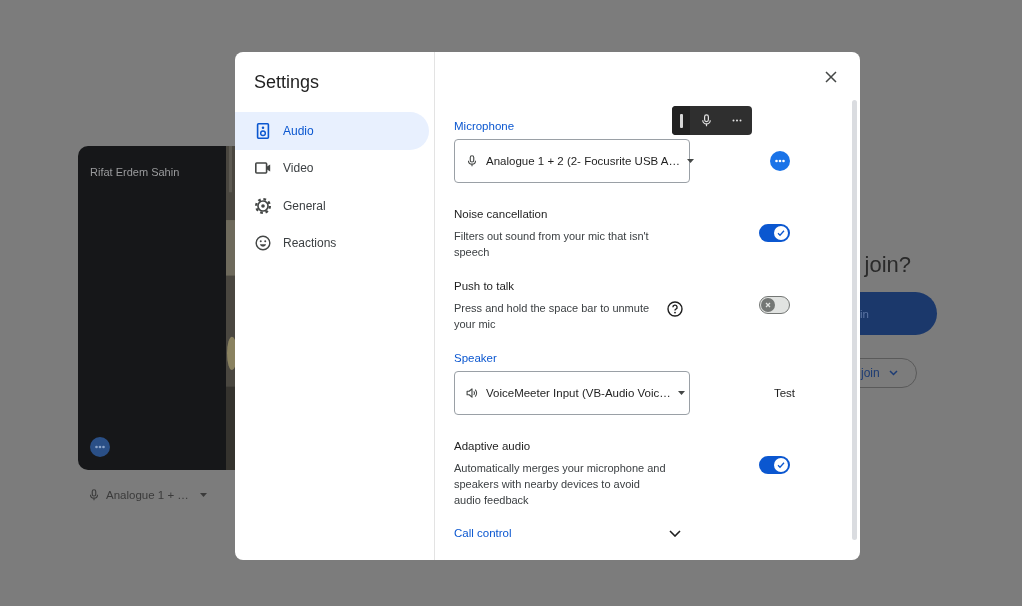 This screenshot has width=1022, height=606. I want to click on setting-title: Adaptive audio, so click(493, 446).